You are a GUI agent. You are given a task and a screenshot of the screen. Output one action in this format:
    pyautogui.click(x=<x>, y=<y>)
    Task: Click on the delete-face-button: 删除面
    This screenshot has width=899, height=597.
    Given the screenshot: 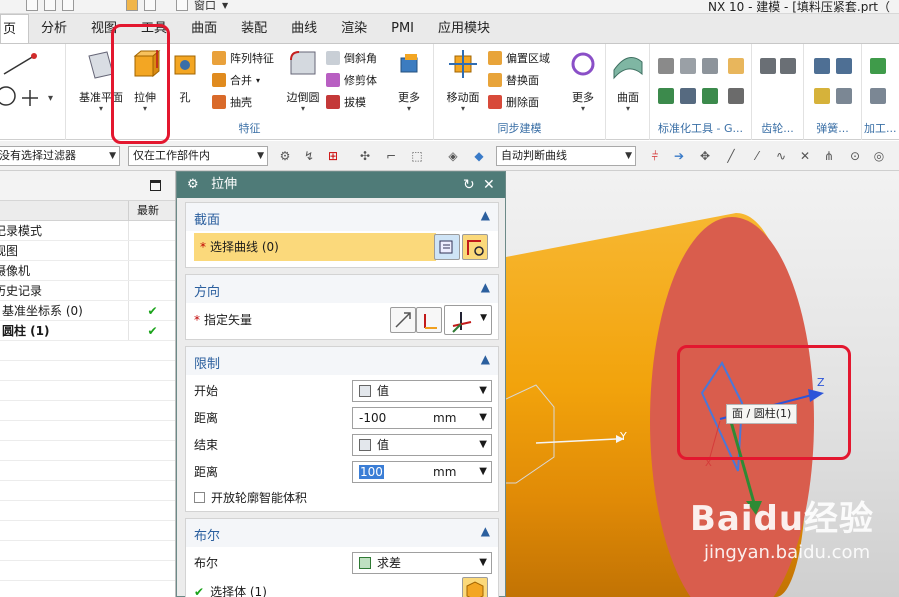 What is the action you would take?
    pyautogui.click(x=513, y=102)
    